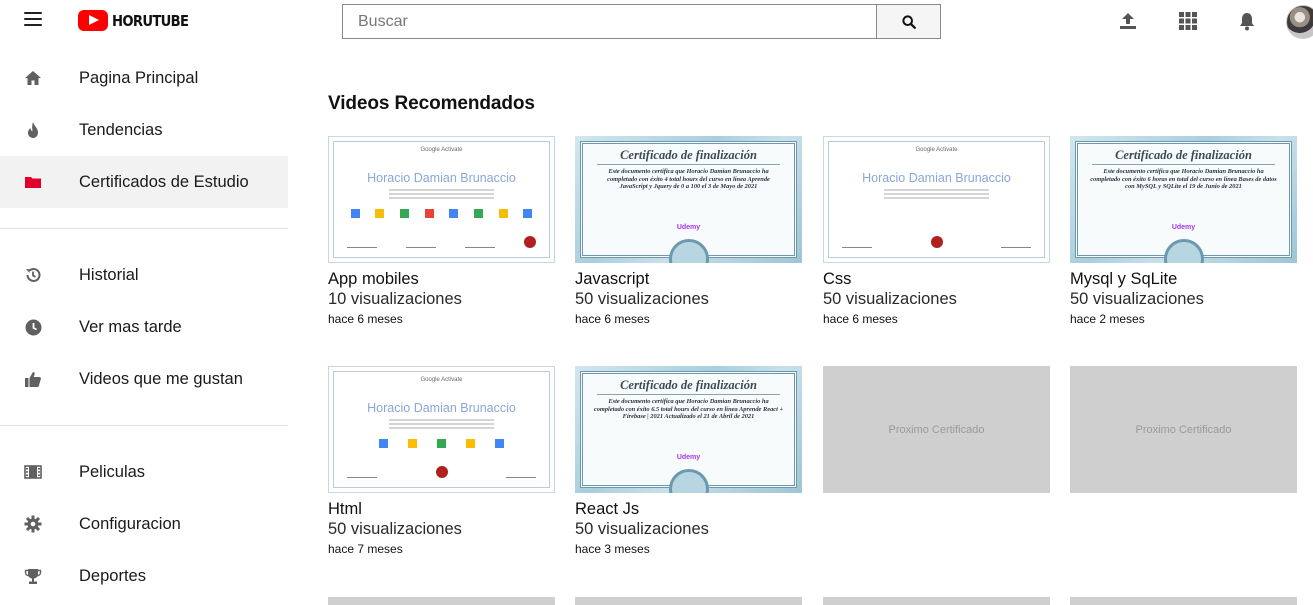  I want to click on sidebar-item-deportes: Deportes, so click(144, 576).